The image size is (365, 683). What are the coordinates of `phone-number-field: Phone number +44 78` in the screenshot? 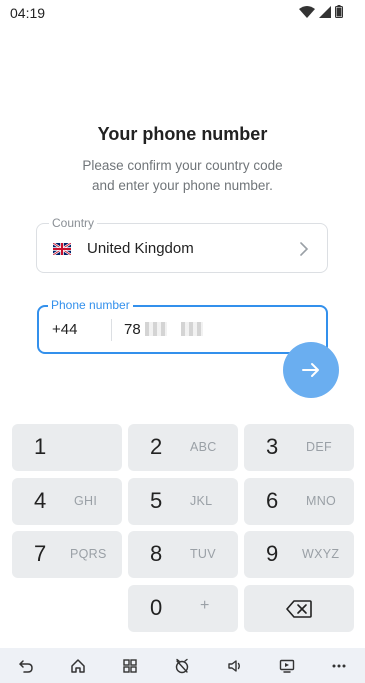 It's located at (182, 326).